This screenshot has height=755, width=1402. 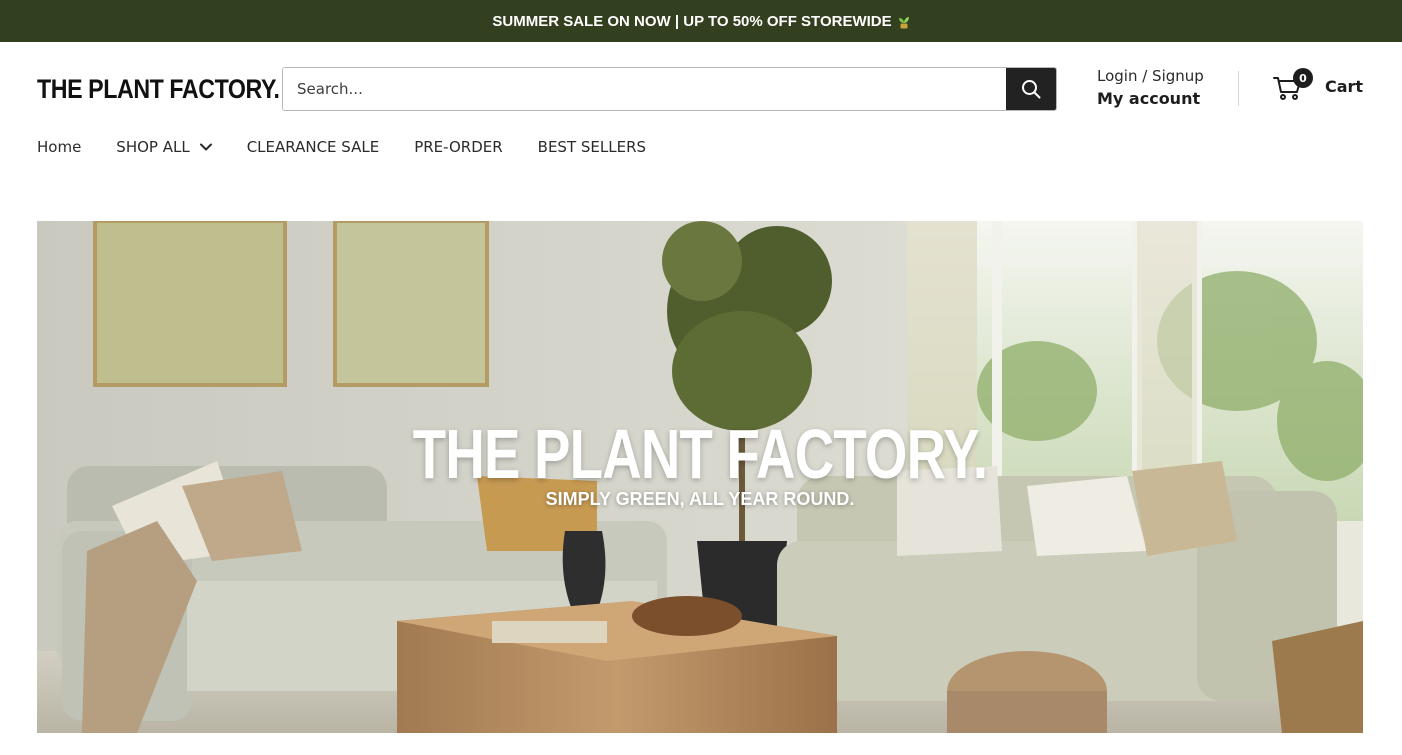 What do you see at coordinates (59, 147) in the screenshot?
I see `nav-item-home: Home` at bounding box center [59, 147].